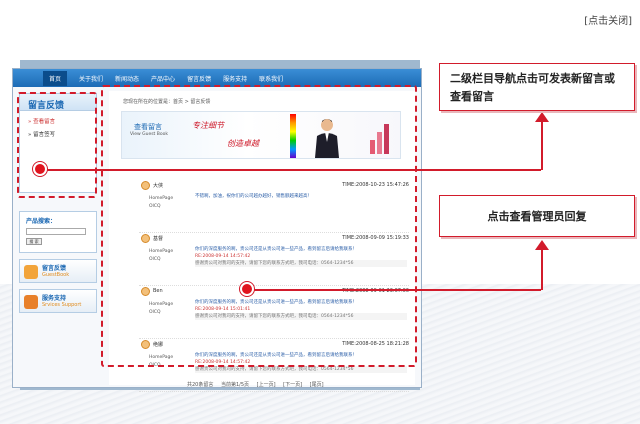 The image size is (640, 424). Describe the element at coordinates (608, 19) in the screenshot. I see `close-link: [点击关闭]` at that location.